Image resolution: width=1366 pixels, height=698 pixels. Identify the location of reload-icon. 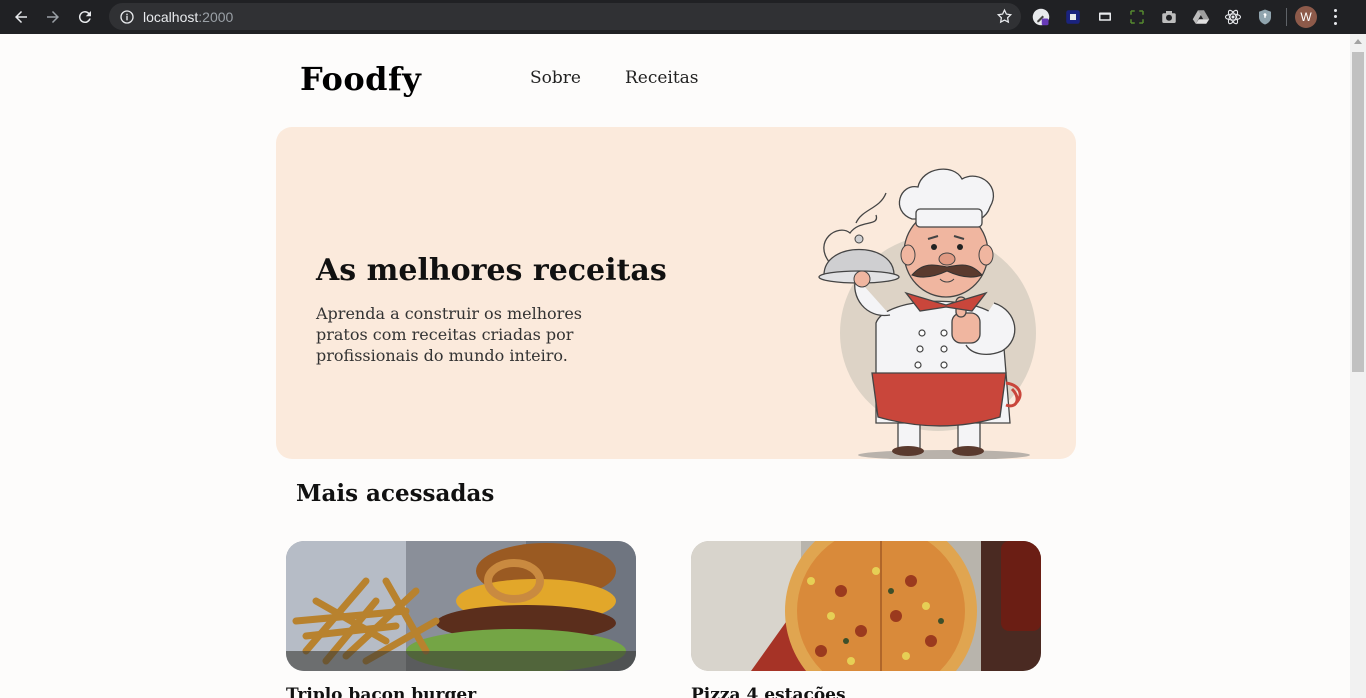
(85, 17).